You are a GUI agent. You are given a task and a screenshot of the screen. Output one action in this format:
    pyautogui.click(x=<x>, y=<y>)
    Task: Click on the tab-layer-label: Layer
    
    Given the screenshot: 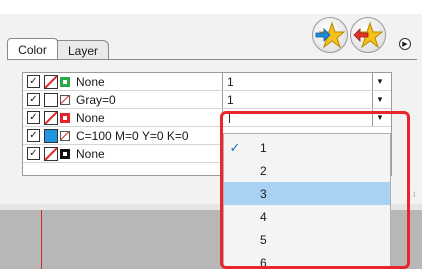 What is the action you would take?
    pyautogui.click(x=83, y=50)
    